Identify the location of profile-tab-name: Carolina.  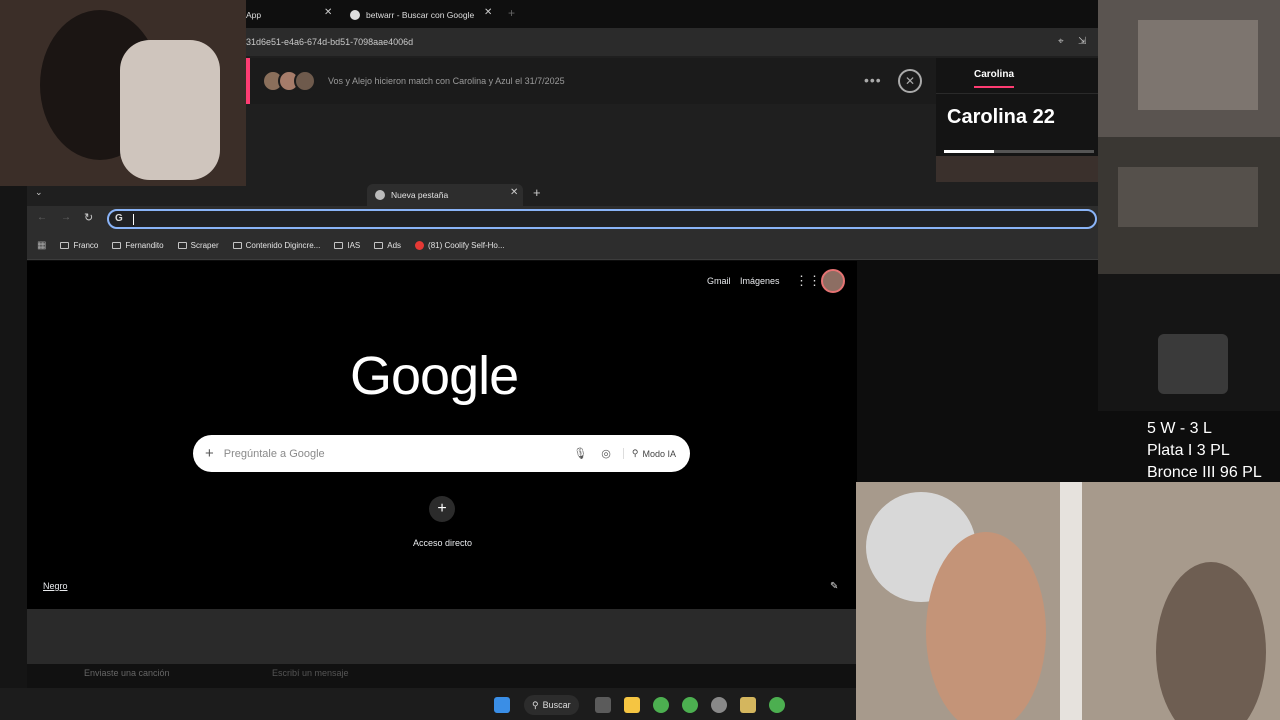
(994, 78).